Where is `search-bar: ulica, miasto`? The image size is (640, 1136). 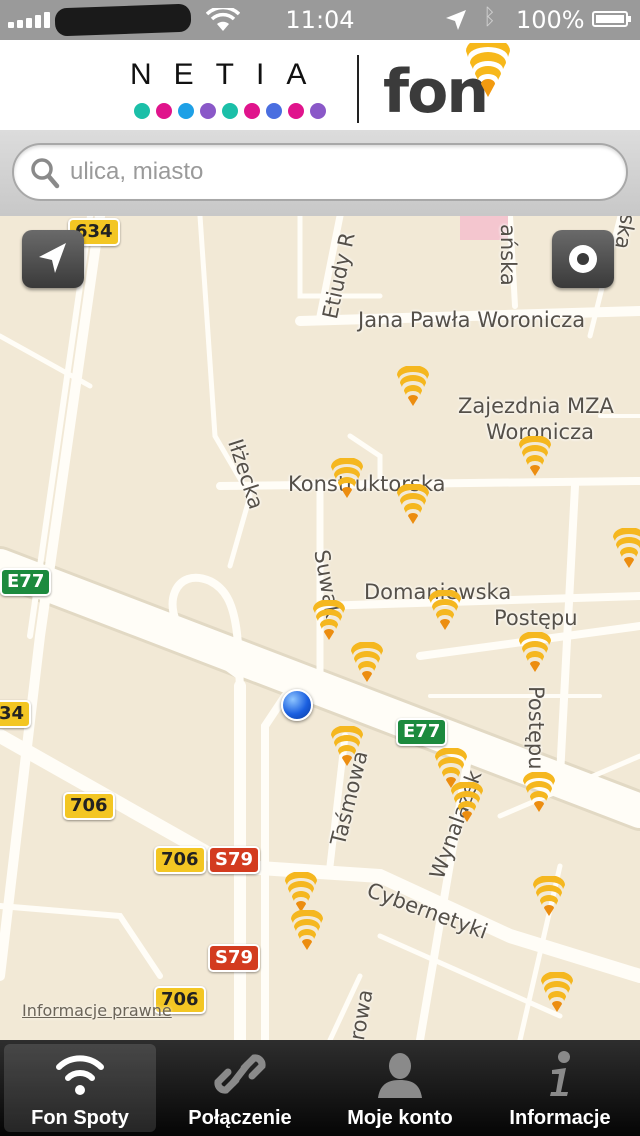 search-bar: ulica, miasto is located at coordinates (320, 173).